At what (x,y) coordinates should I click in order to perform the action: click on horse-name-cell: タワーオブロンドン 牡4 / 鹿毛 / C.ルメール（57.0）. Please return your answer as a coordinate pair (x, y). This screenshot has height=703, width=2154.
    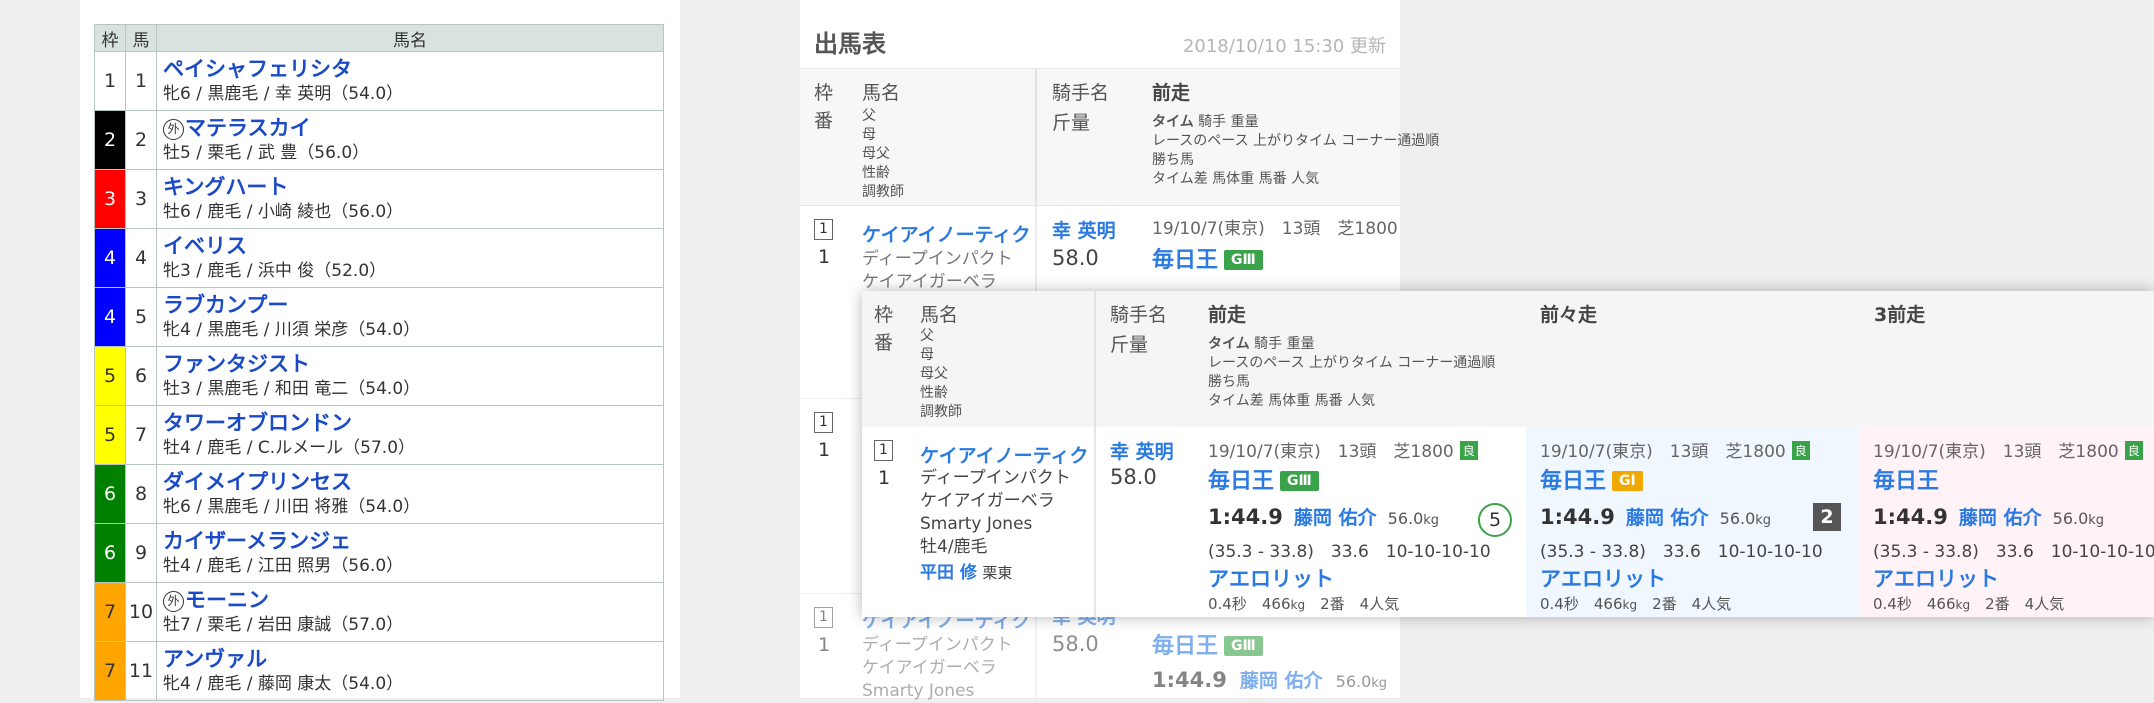
    Looking at the image, I should click on (410, 435).